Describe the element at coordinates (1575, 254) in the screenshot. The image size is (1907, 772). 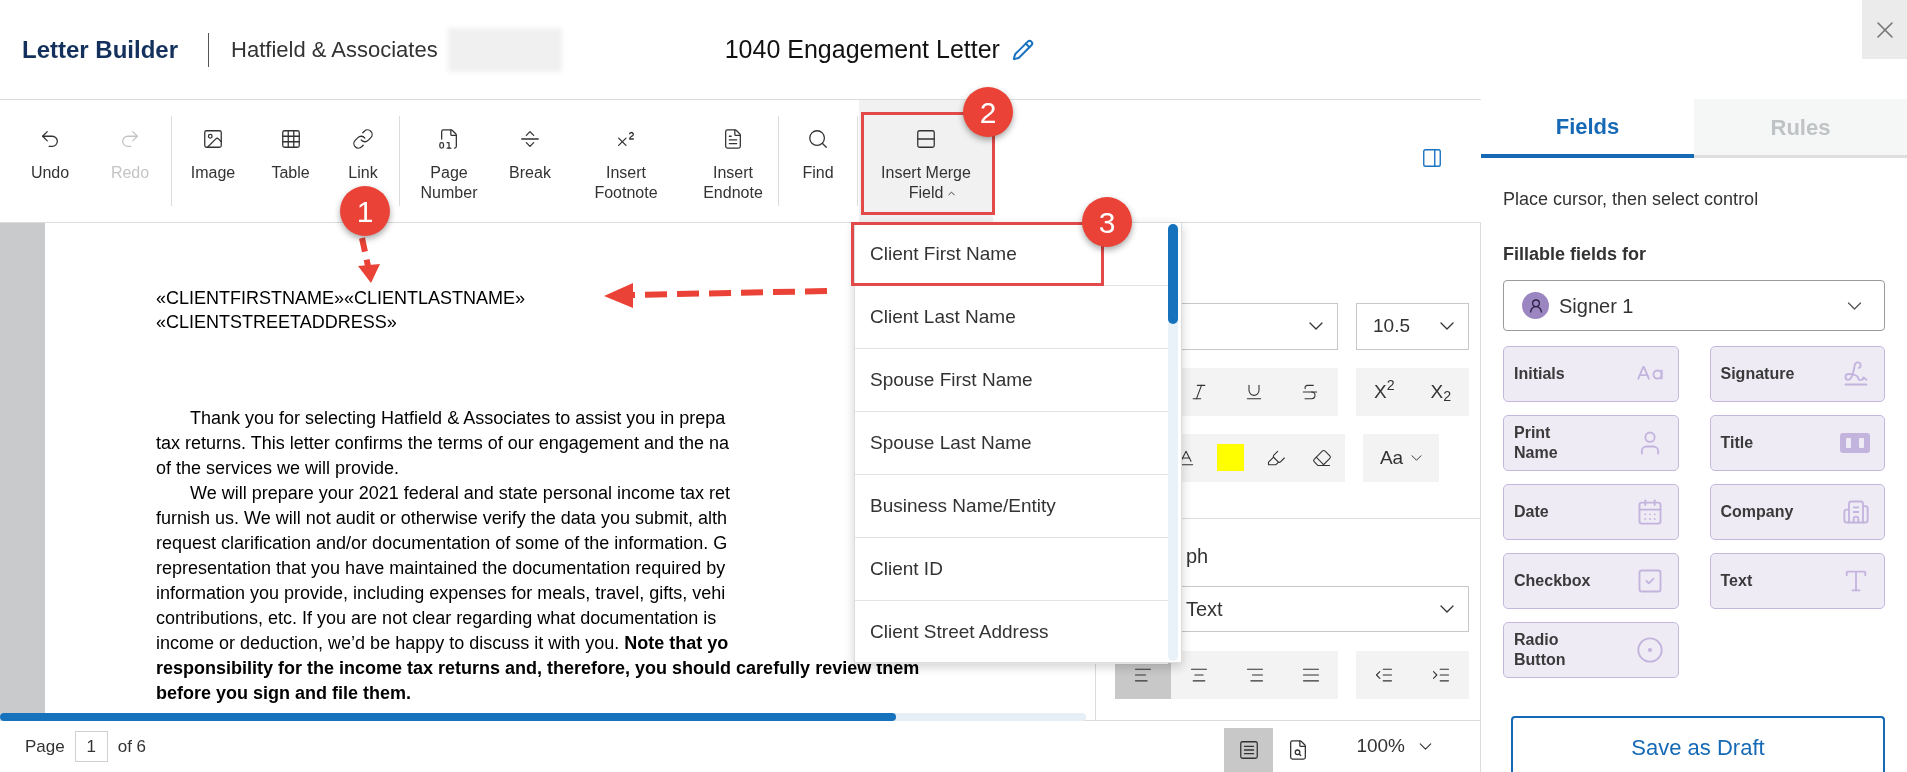
I see `section-label: Fillable fields for` at that location.